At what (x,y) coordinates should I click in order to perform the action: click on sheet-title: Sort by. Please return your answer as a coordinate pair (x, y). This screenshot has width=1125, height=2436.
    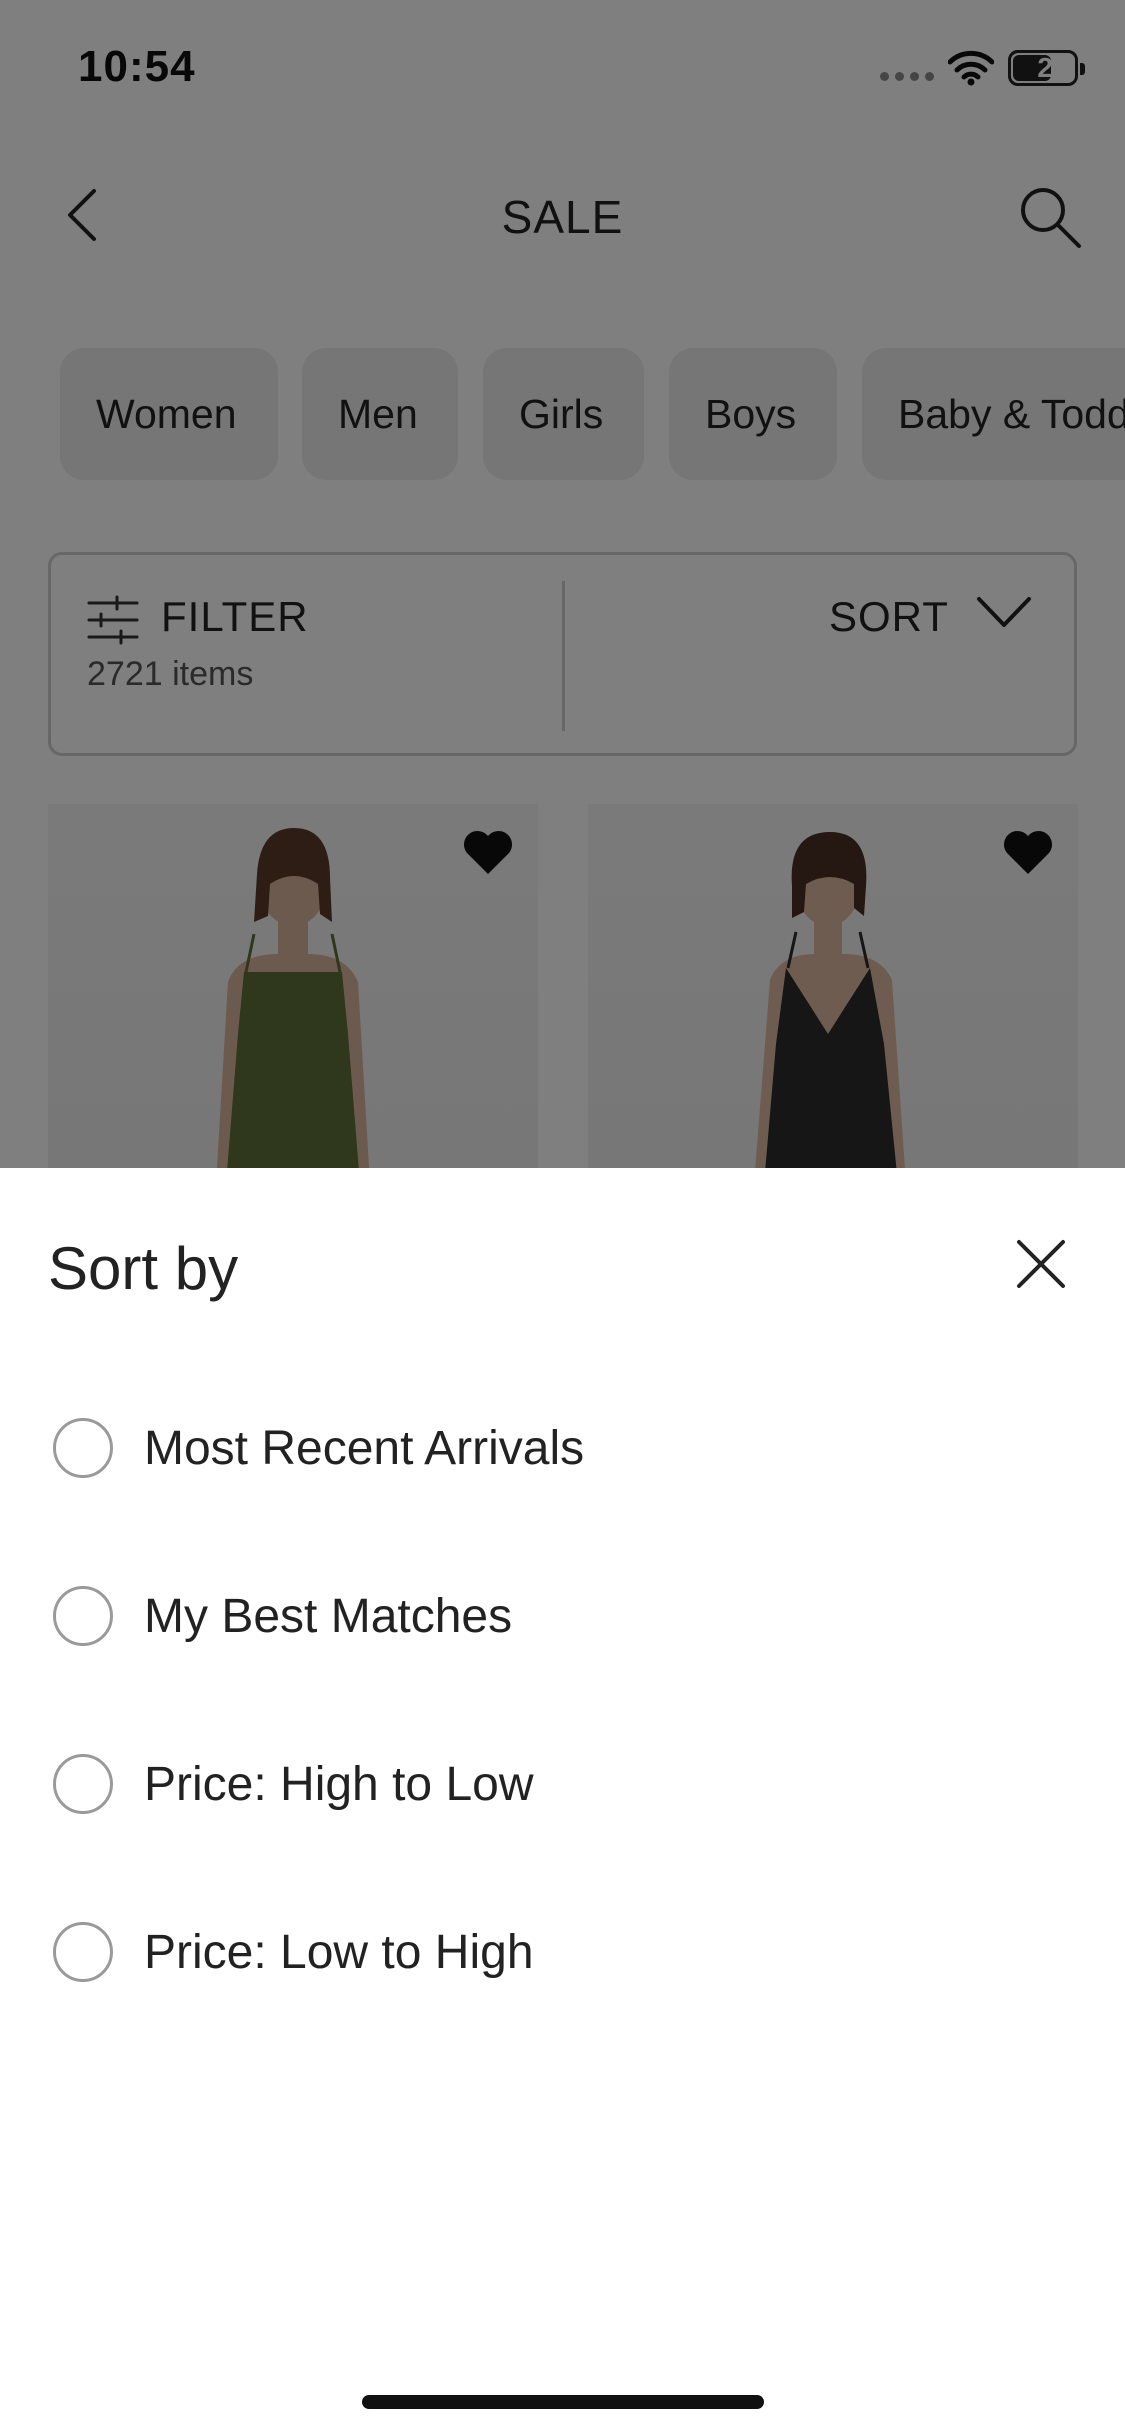
    Looking at the image, I should click on (143, 1268).